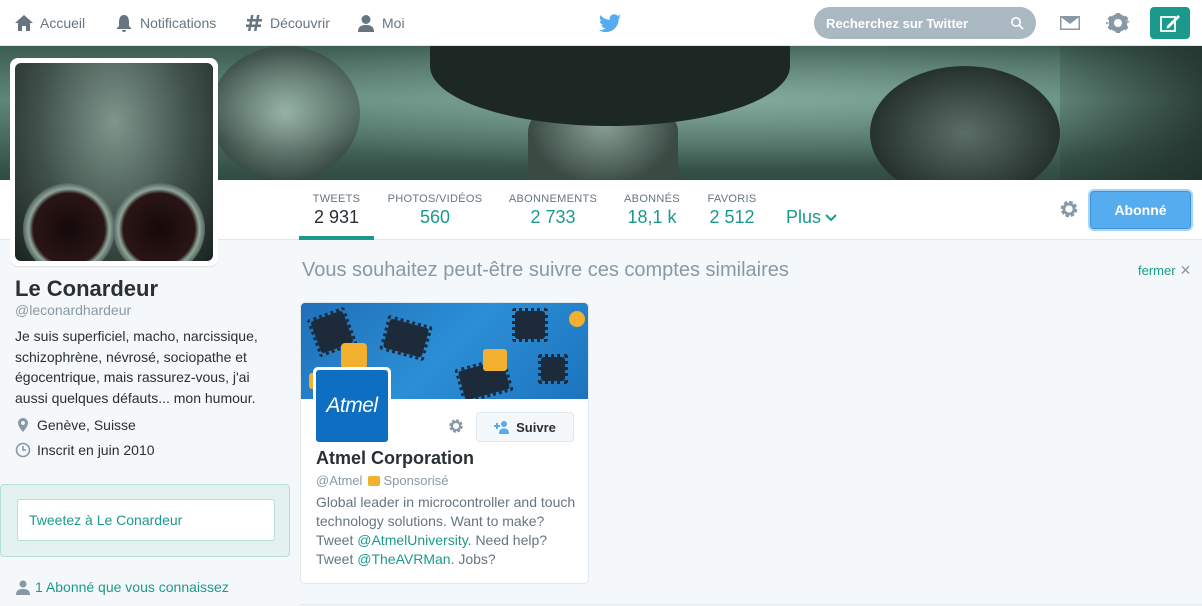 This screenshot has height=606, width=1202. Describe the element at coordinates (435, 199) in the screenshot. I see `stat-label: PHOTOS/VIDÉOS` at that location.